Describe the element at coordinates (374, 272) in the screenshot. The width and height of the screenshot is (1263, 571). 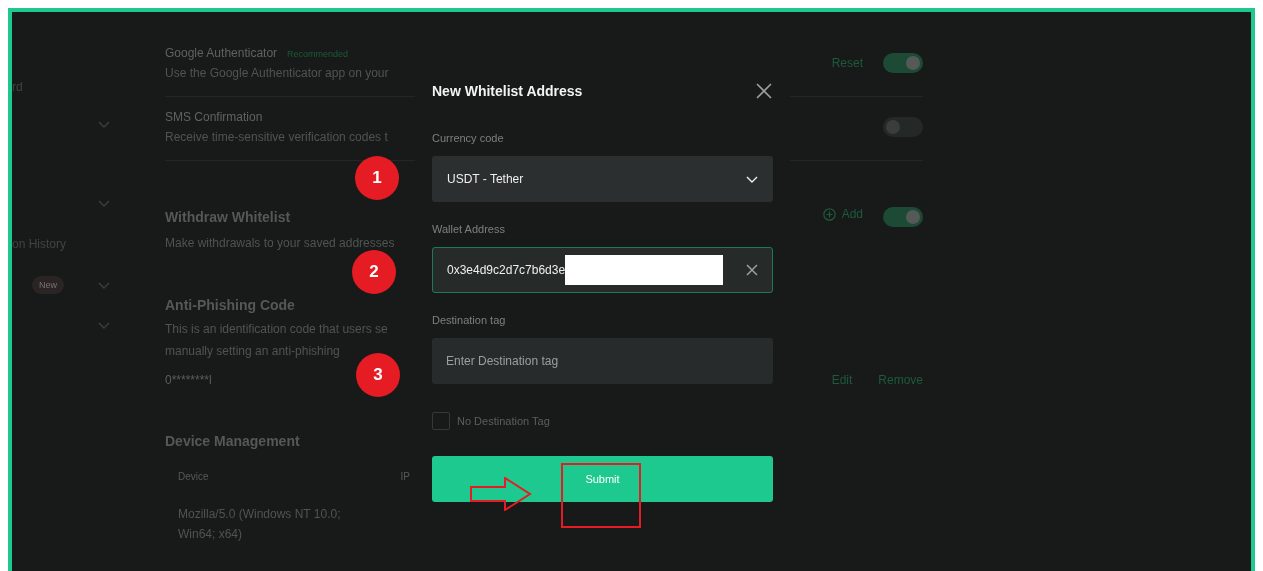
I see `step-marker: 2` at that location.